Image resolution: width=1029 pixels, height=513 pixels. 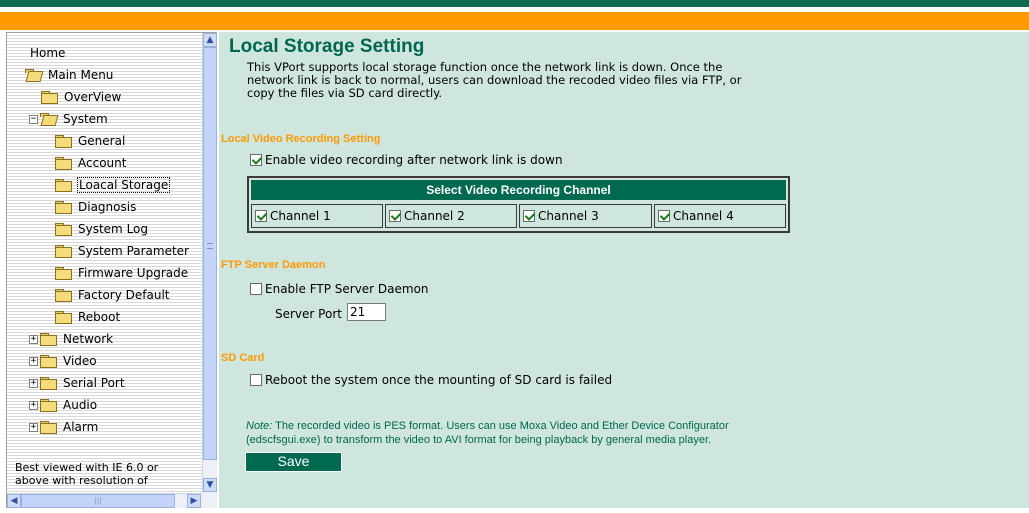 What do you see at coordinates (124, 185) in the screenshot?
I see `sidebar-item-label: Loacal Storage` at bounding box center [124, 185].